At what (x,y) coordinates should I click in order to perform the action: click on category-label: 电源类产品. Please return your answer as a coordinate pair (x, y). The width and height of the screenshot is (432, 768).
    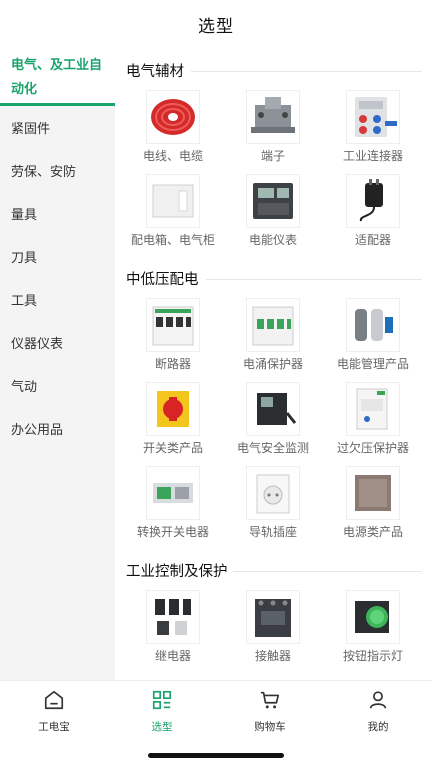
    Looking at the image, I should click on (372, 532).